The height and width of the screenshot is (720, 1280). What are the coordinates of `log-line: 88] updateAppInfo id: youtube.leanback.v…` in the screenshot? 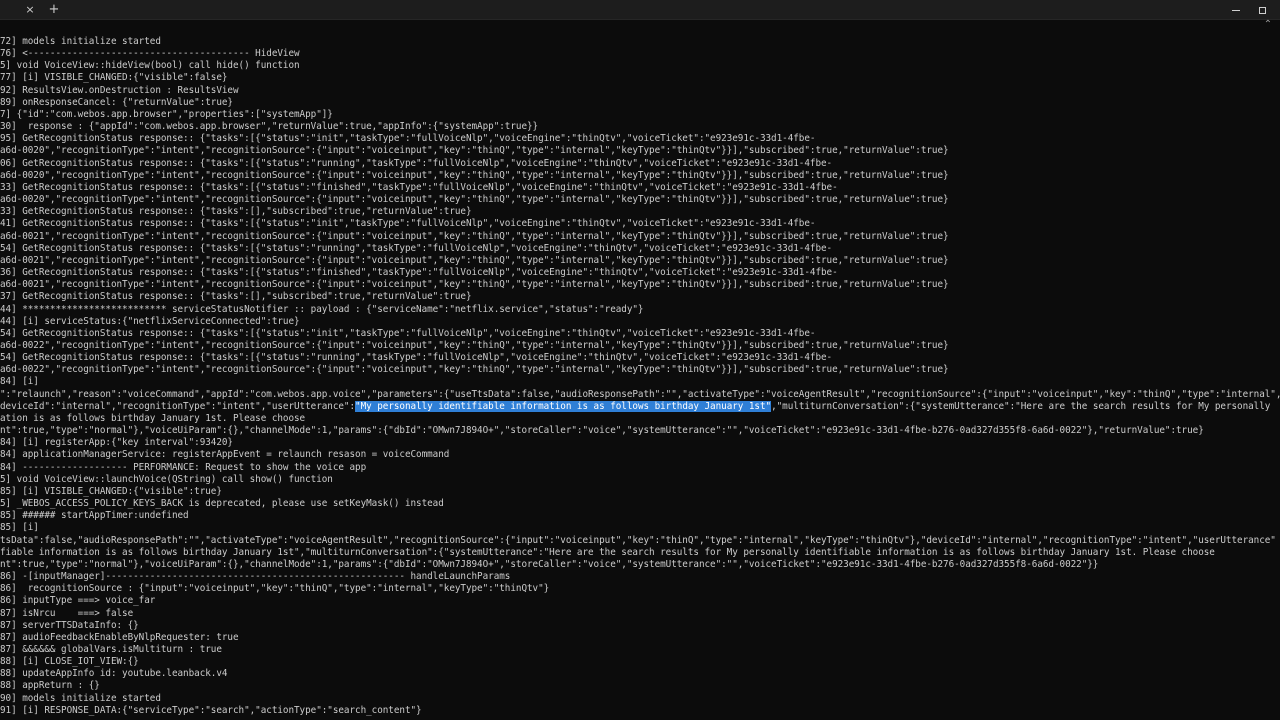 It's located at (113, 674).